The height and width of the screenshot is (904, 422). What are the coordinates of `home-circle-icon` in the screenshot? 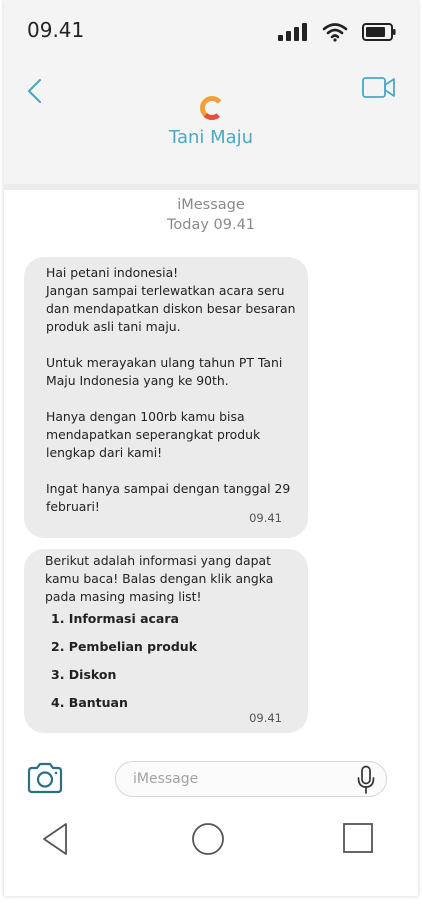 It's located at (208, 839).